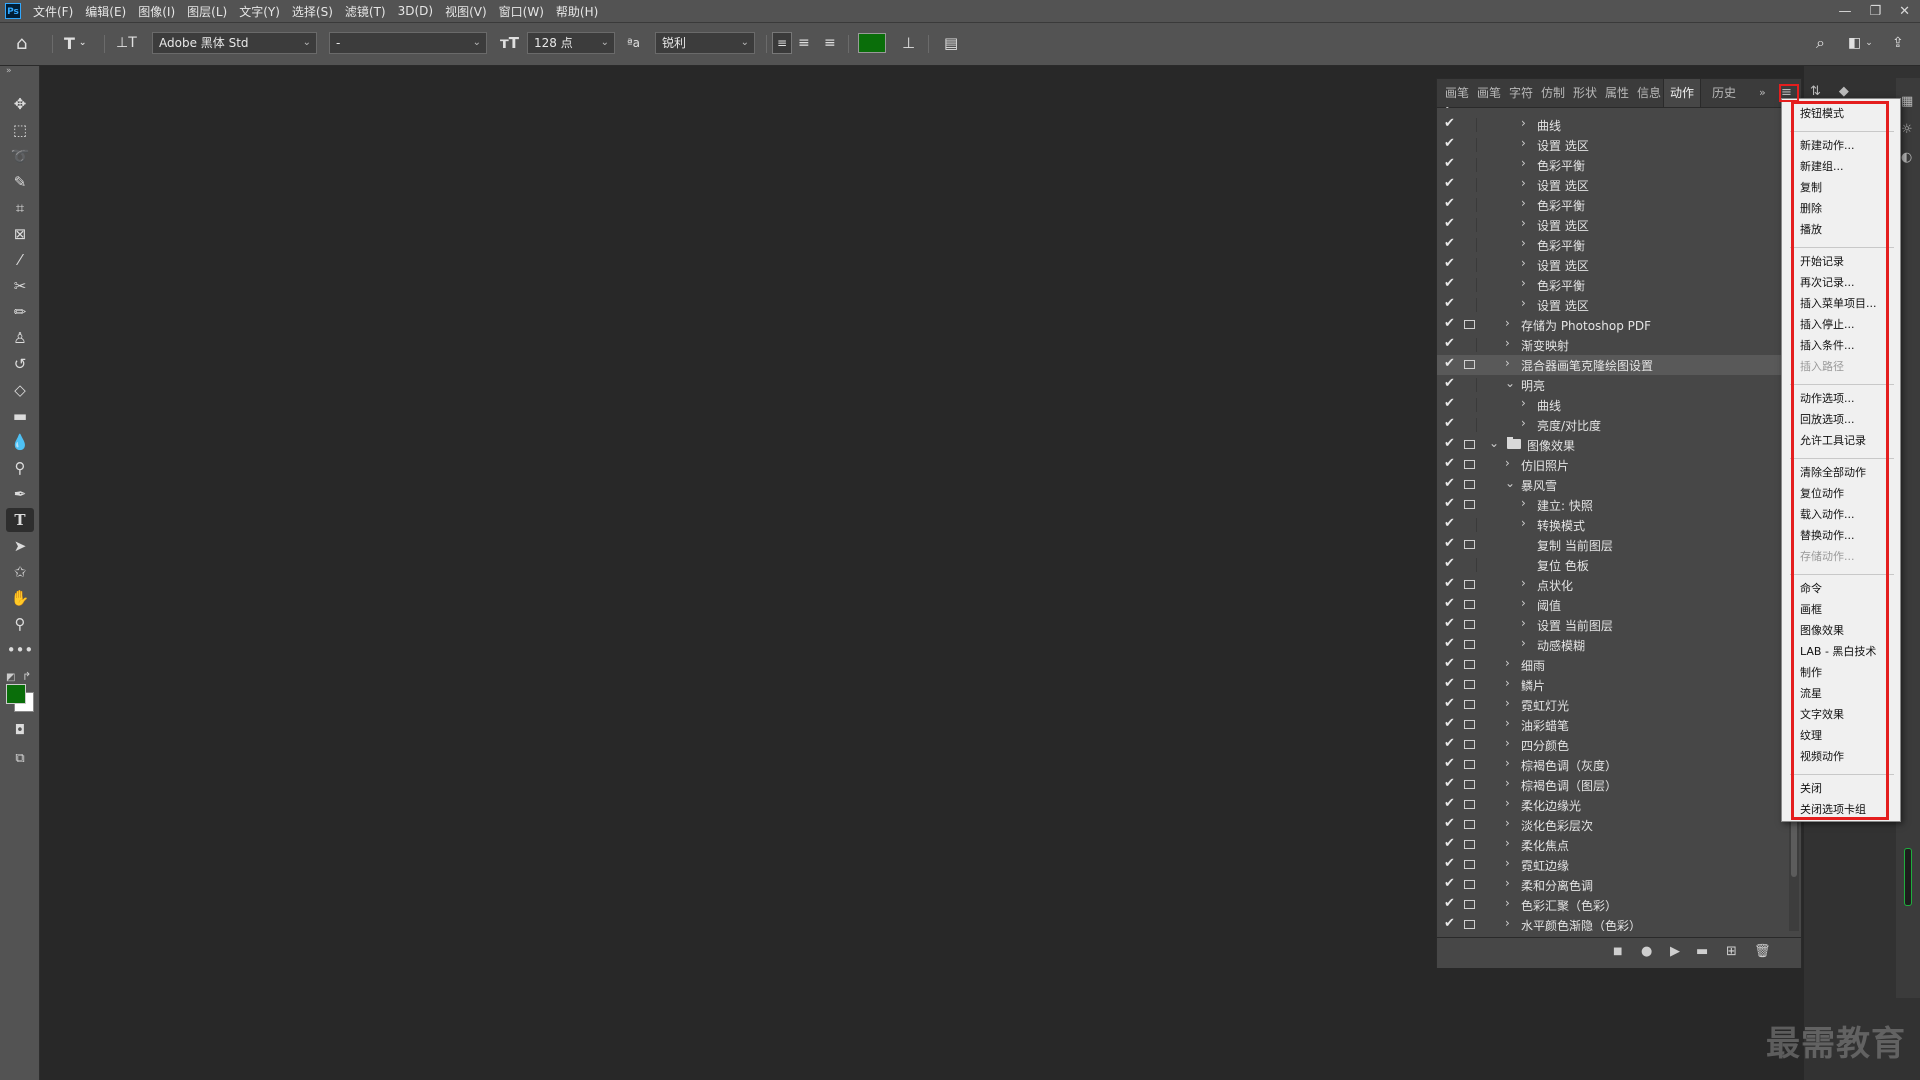 The width and height of the screenshot is (1920, 1080). I want to click on menu-edit: 编辑(E), so click(105, 11).